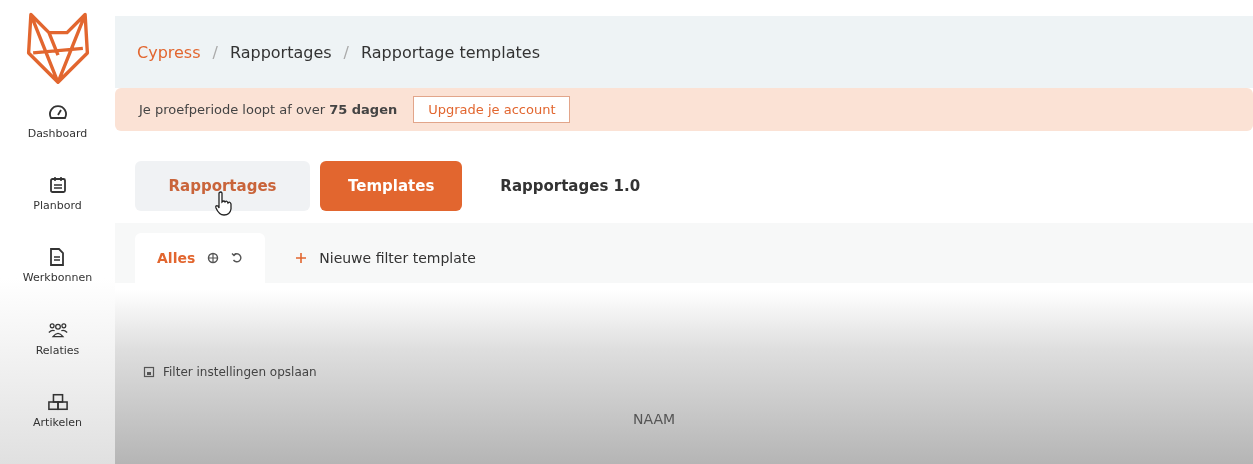 This screenshot has width=1253, height=464. Describe the element at coordinates (149, 372) in the screenshot. I see `save-icon` at that location.